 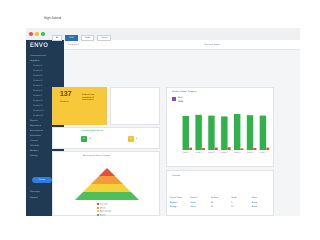 I want to click on legend-below: Below, so click(x=101, y=215).